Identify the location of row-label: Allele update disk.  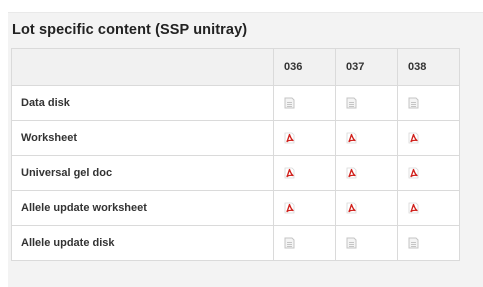
(142, 243).